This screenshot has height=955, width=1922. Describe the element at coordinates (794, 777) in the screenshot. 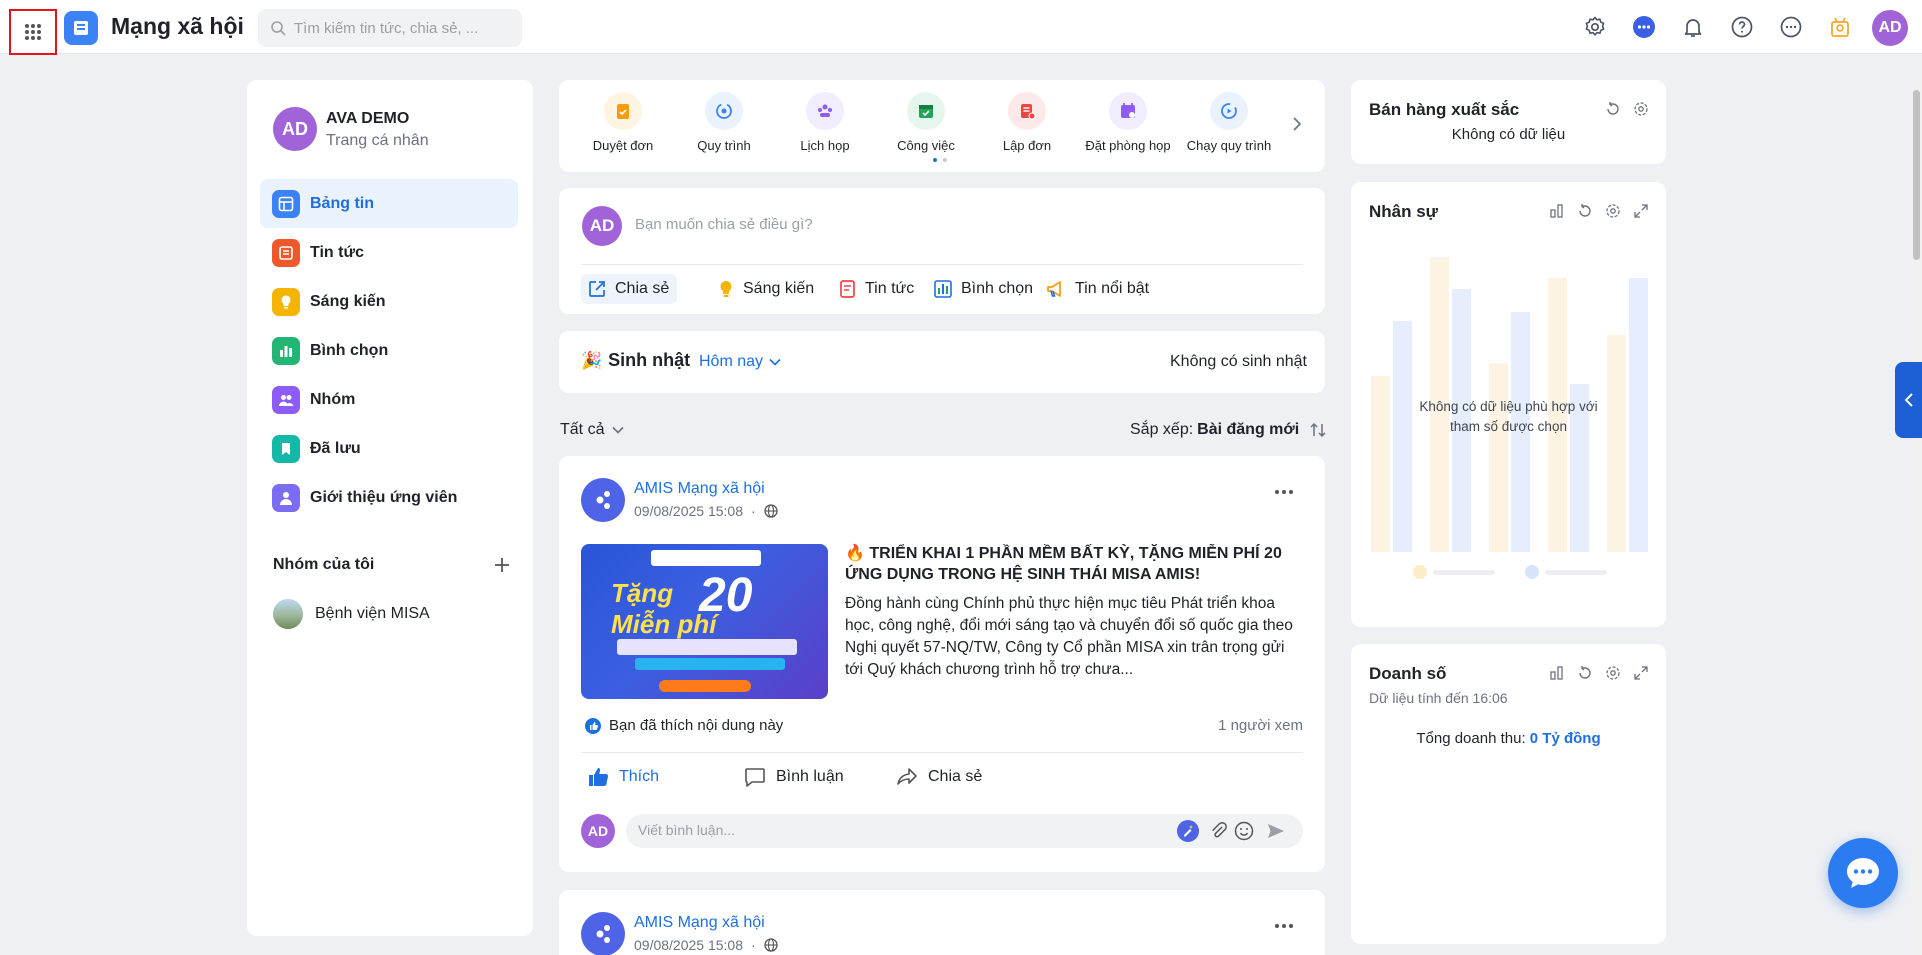

I see `comment-button: Bình luận` at that location.